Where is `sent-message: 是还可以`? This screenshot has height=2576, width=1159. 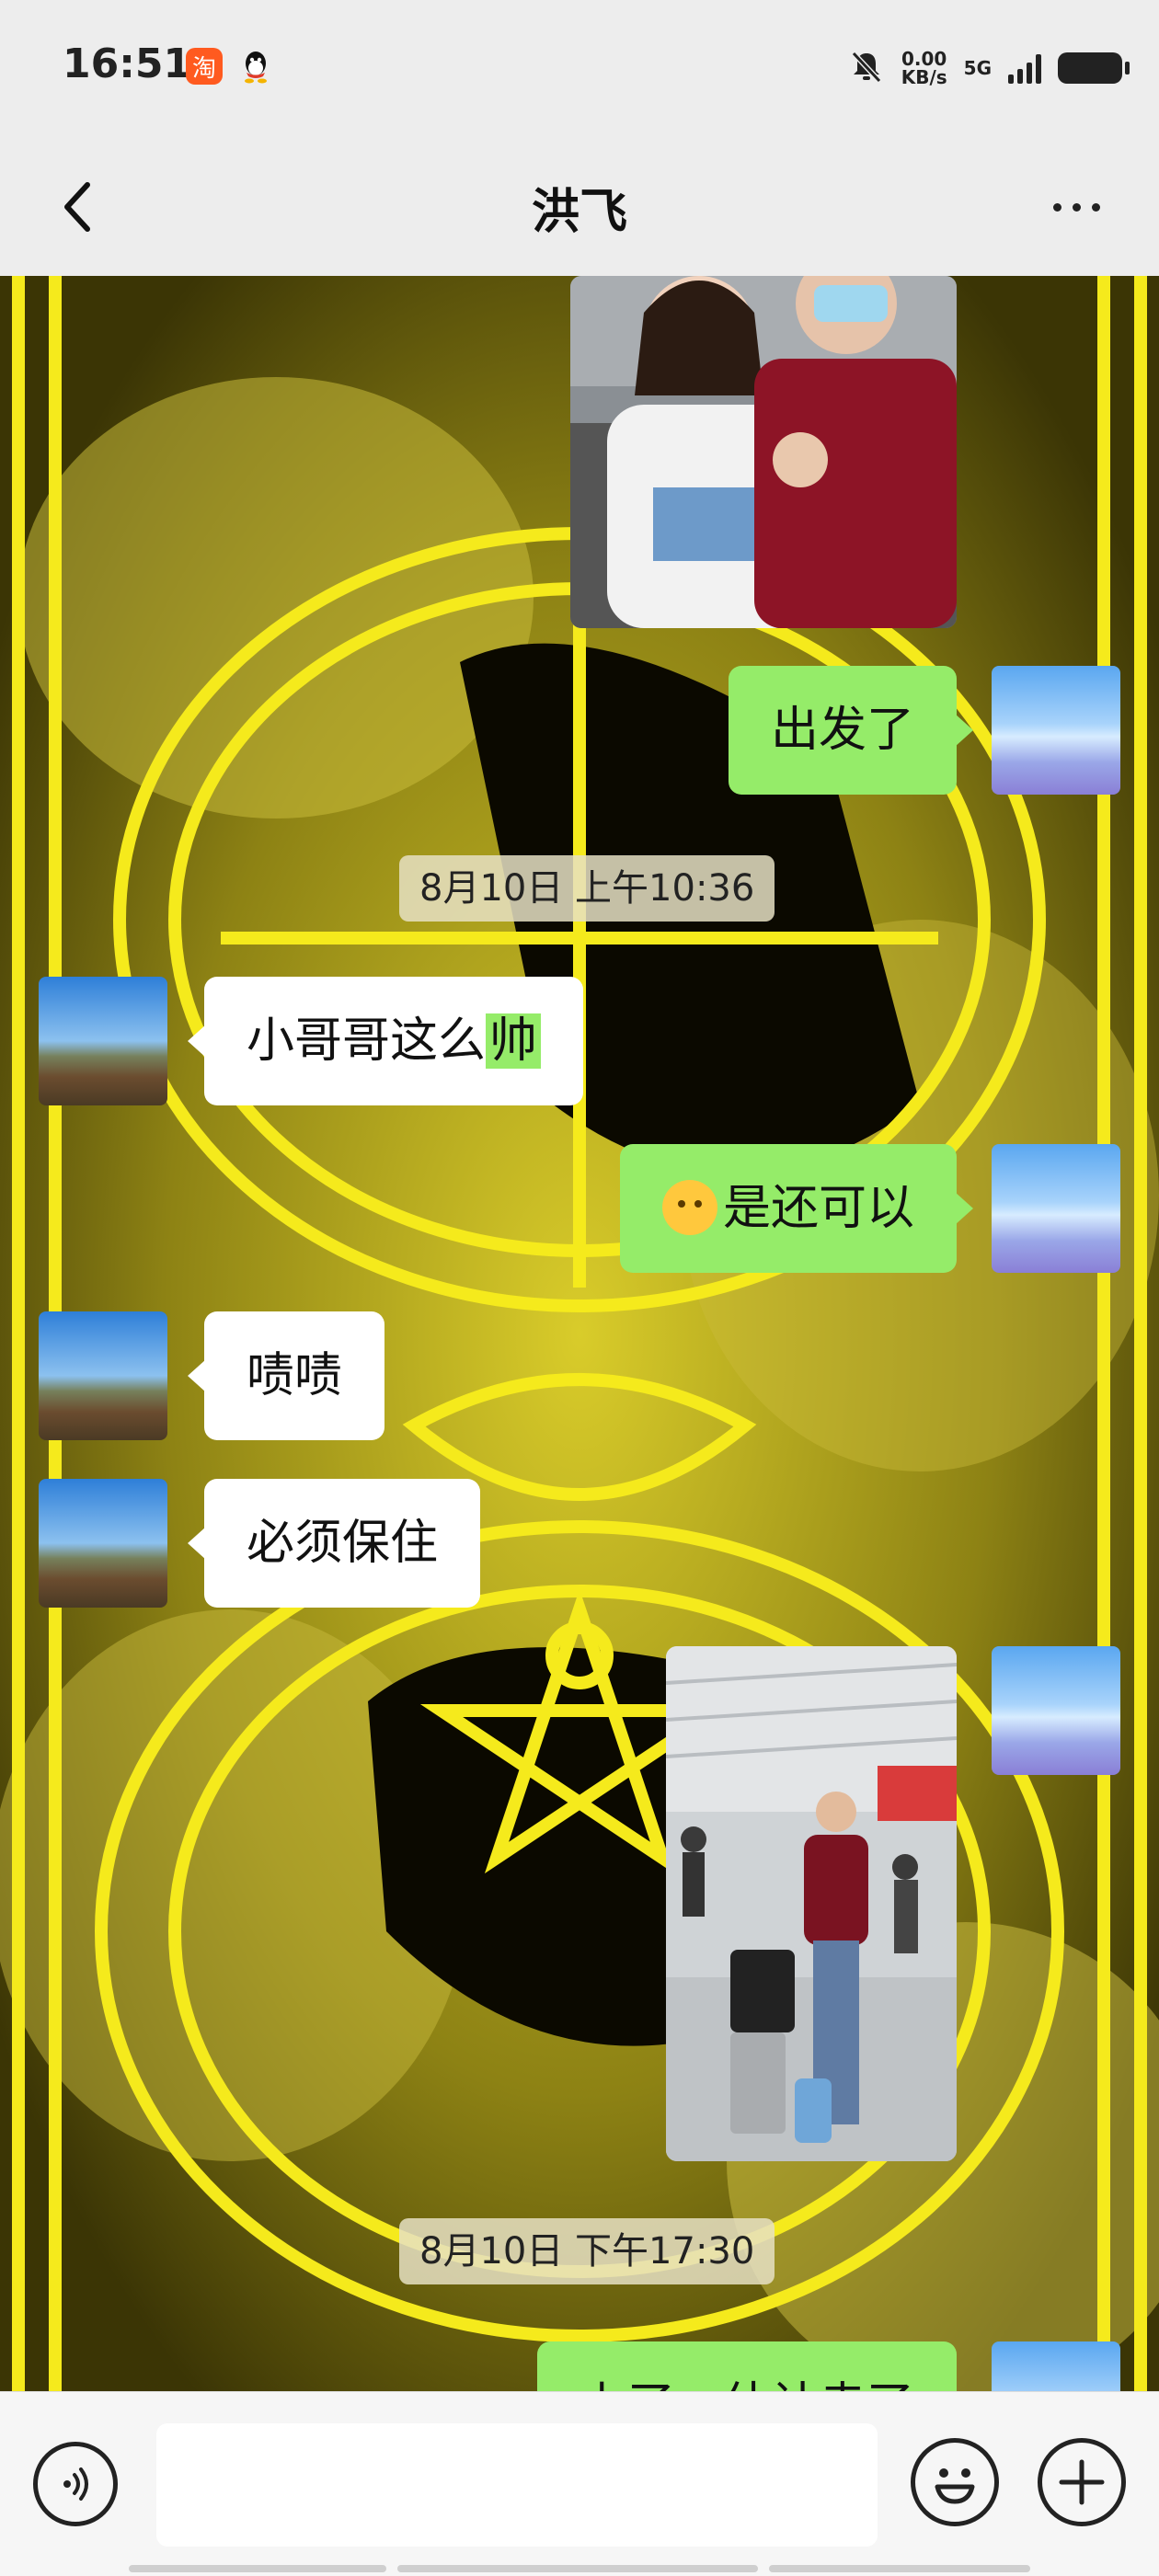
sent-message: 是还可以 is located at coordinates (796, 1208).